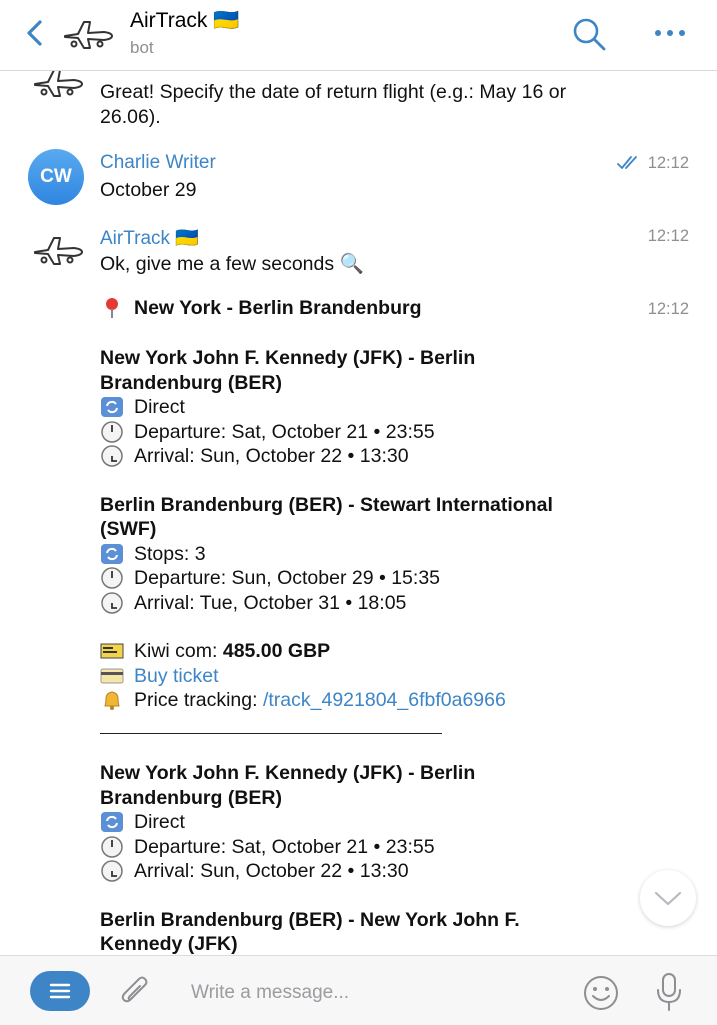 Image resolution: width=717 pixels, height=1025 pixels. What do you see at coordinates (360, 651) in the screenshot?
I see `price-line: Kiwi com: 485.00 GBP` at bounding box center [360, 651].